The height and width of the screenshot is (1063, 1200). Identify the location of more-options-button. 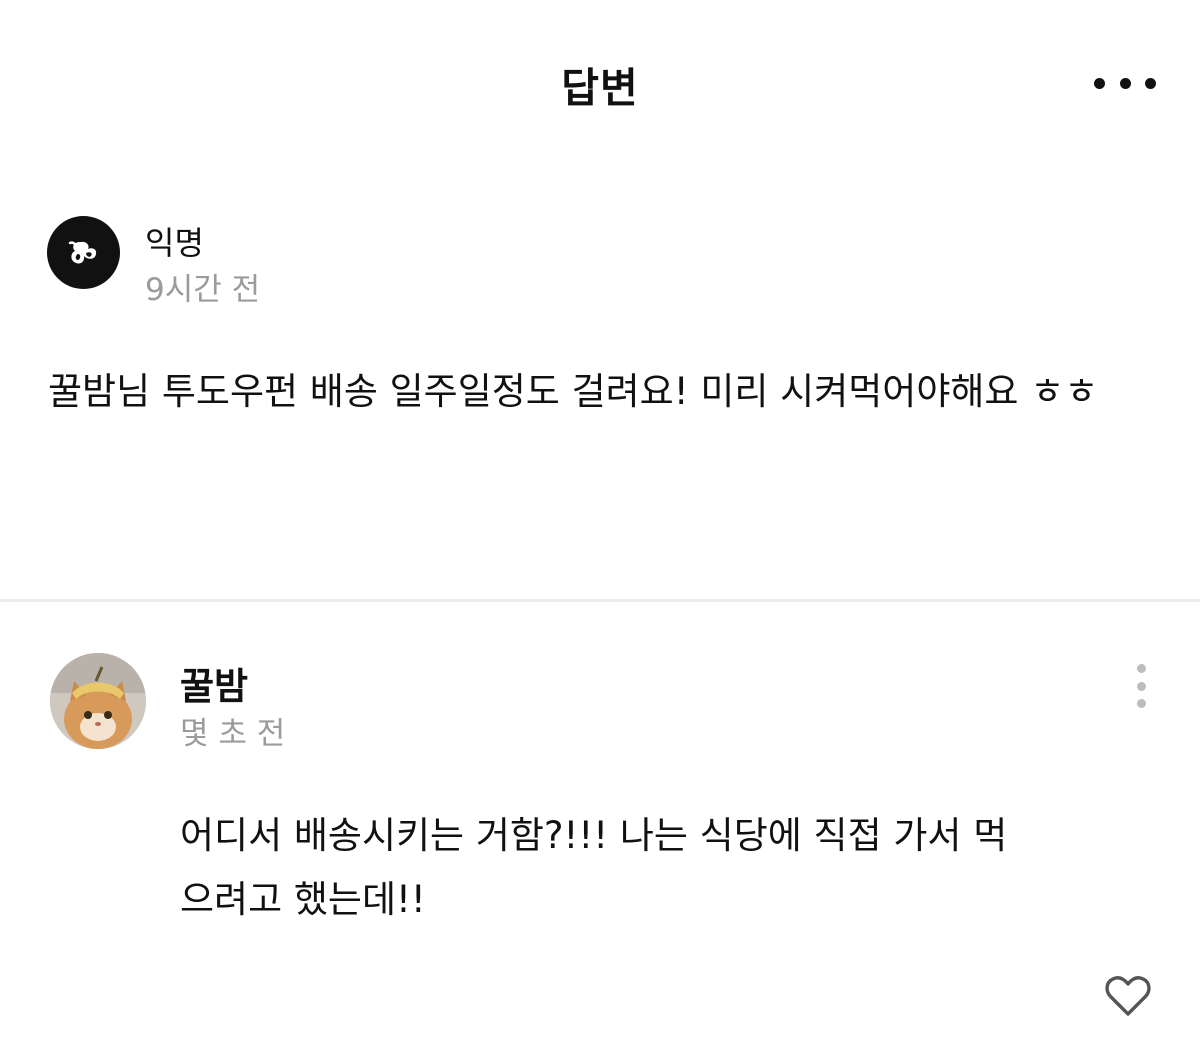
(1125, 83).